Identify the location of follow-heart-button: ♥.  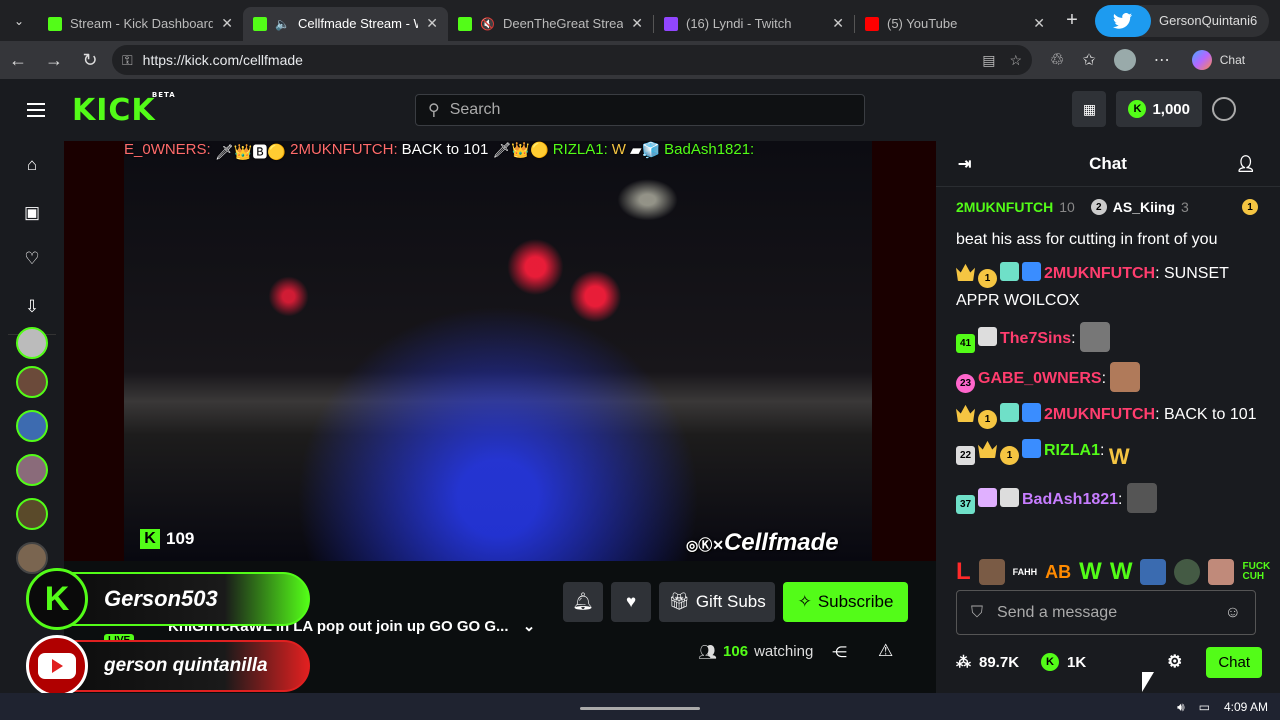
(631, 602).